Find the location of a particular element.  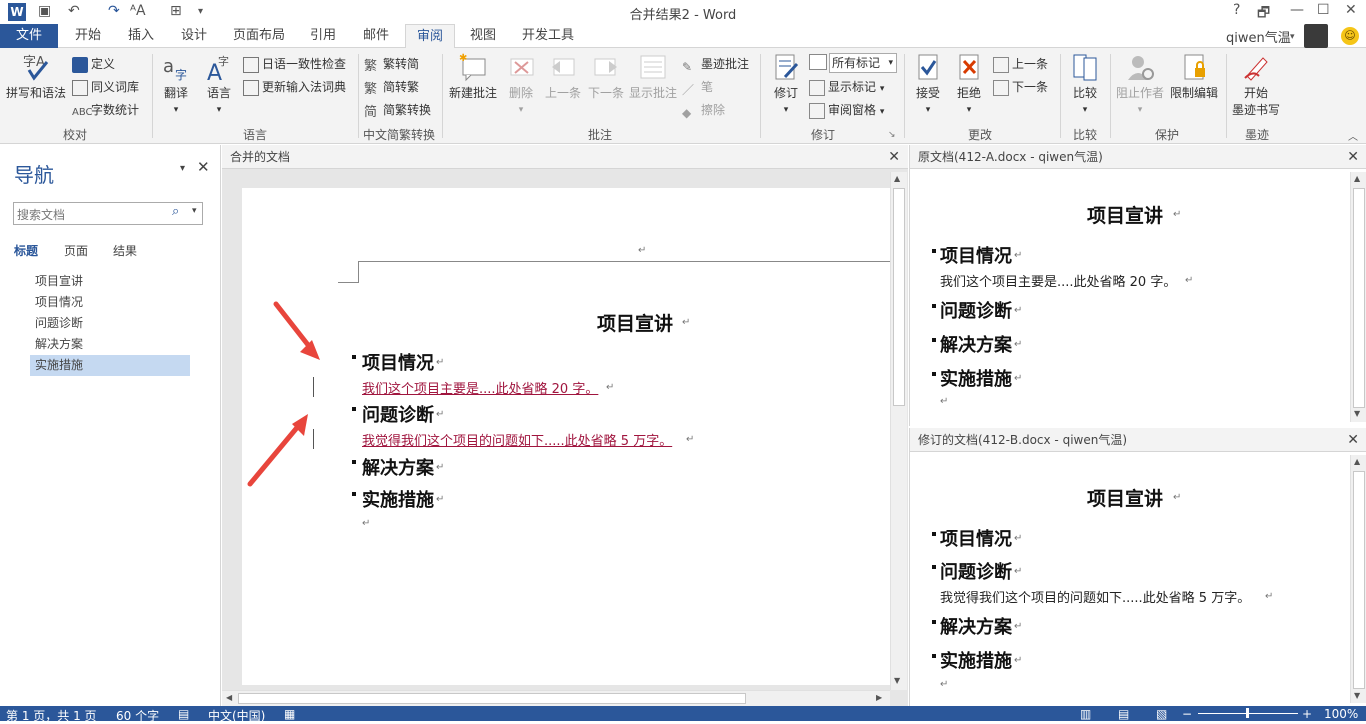

eraser-button: ◆ 擦除 is located at coordinates (703, 110).